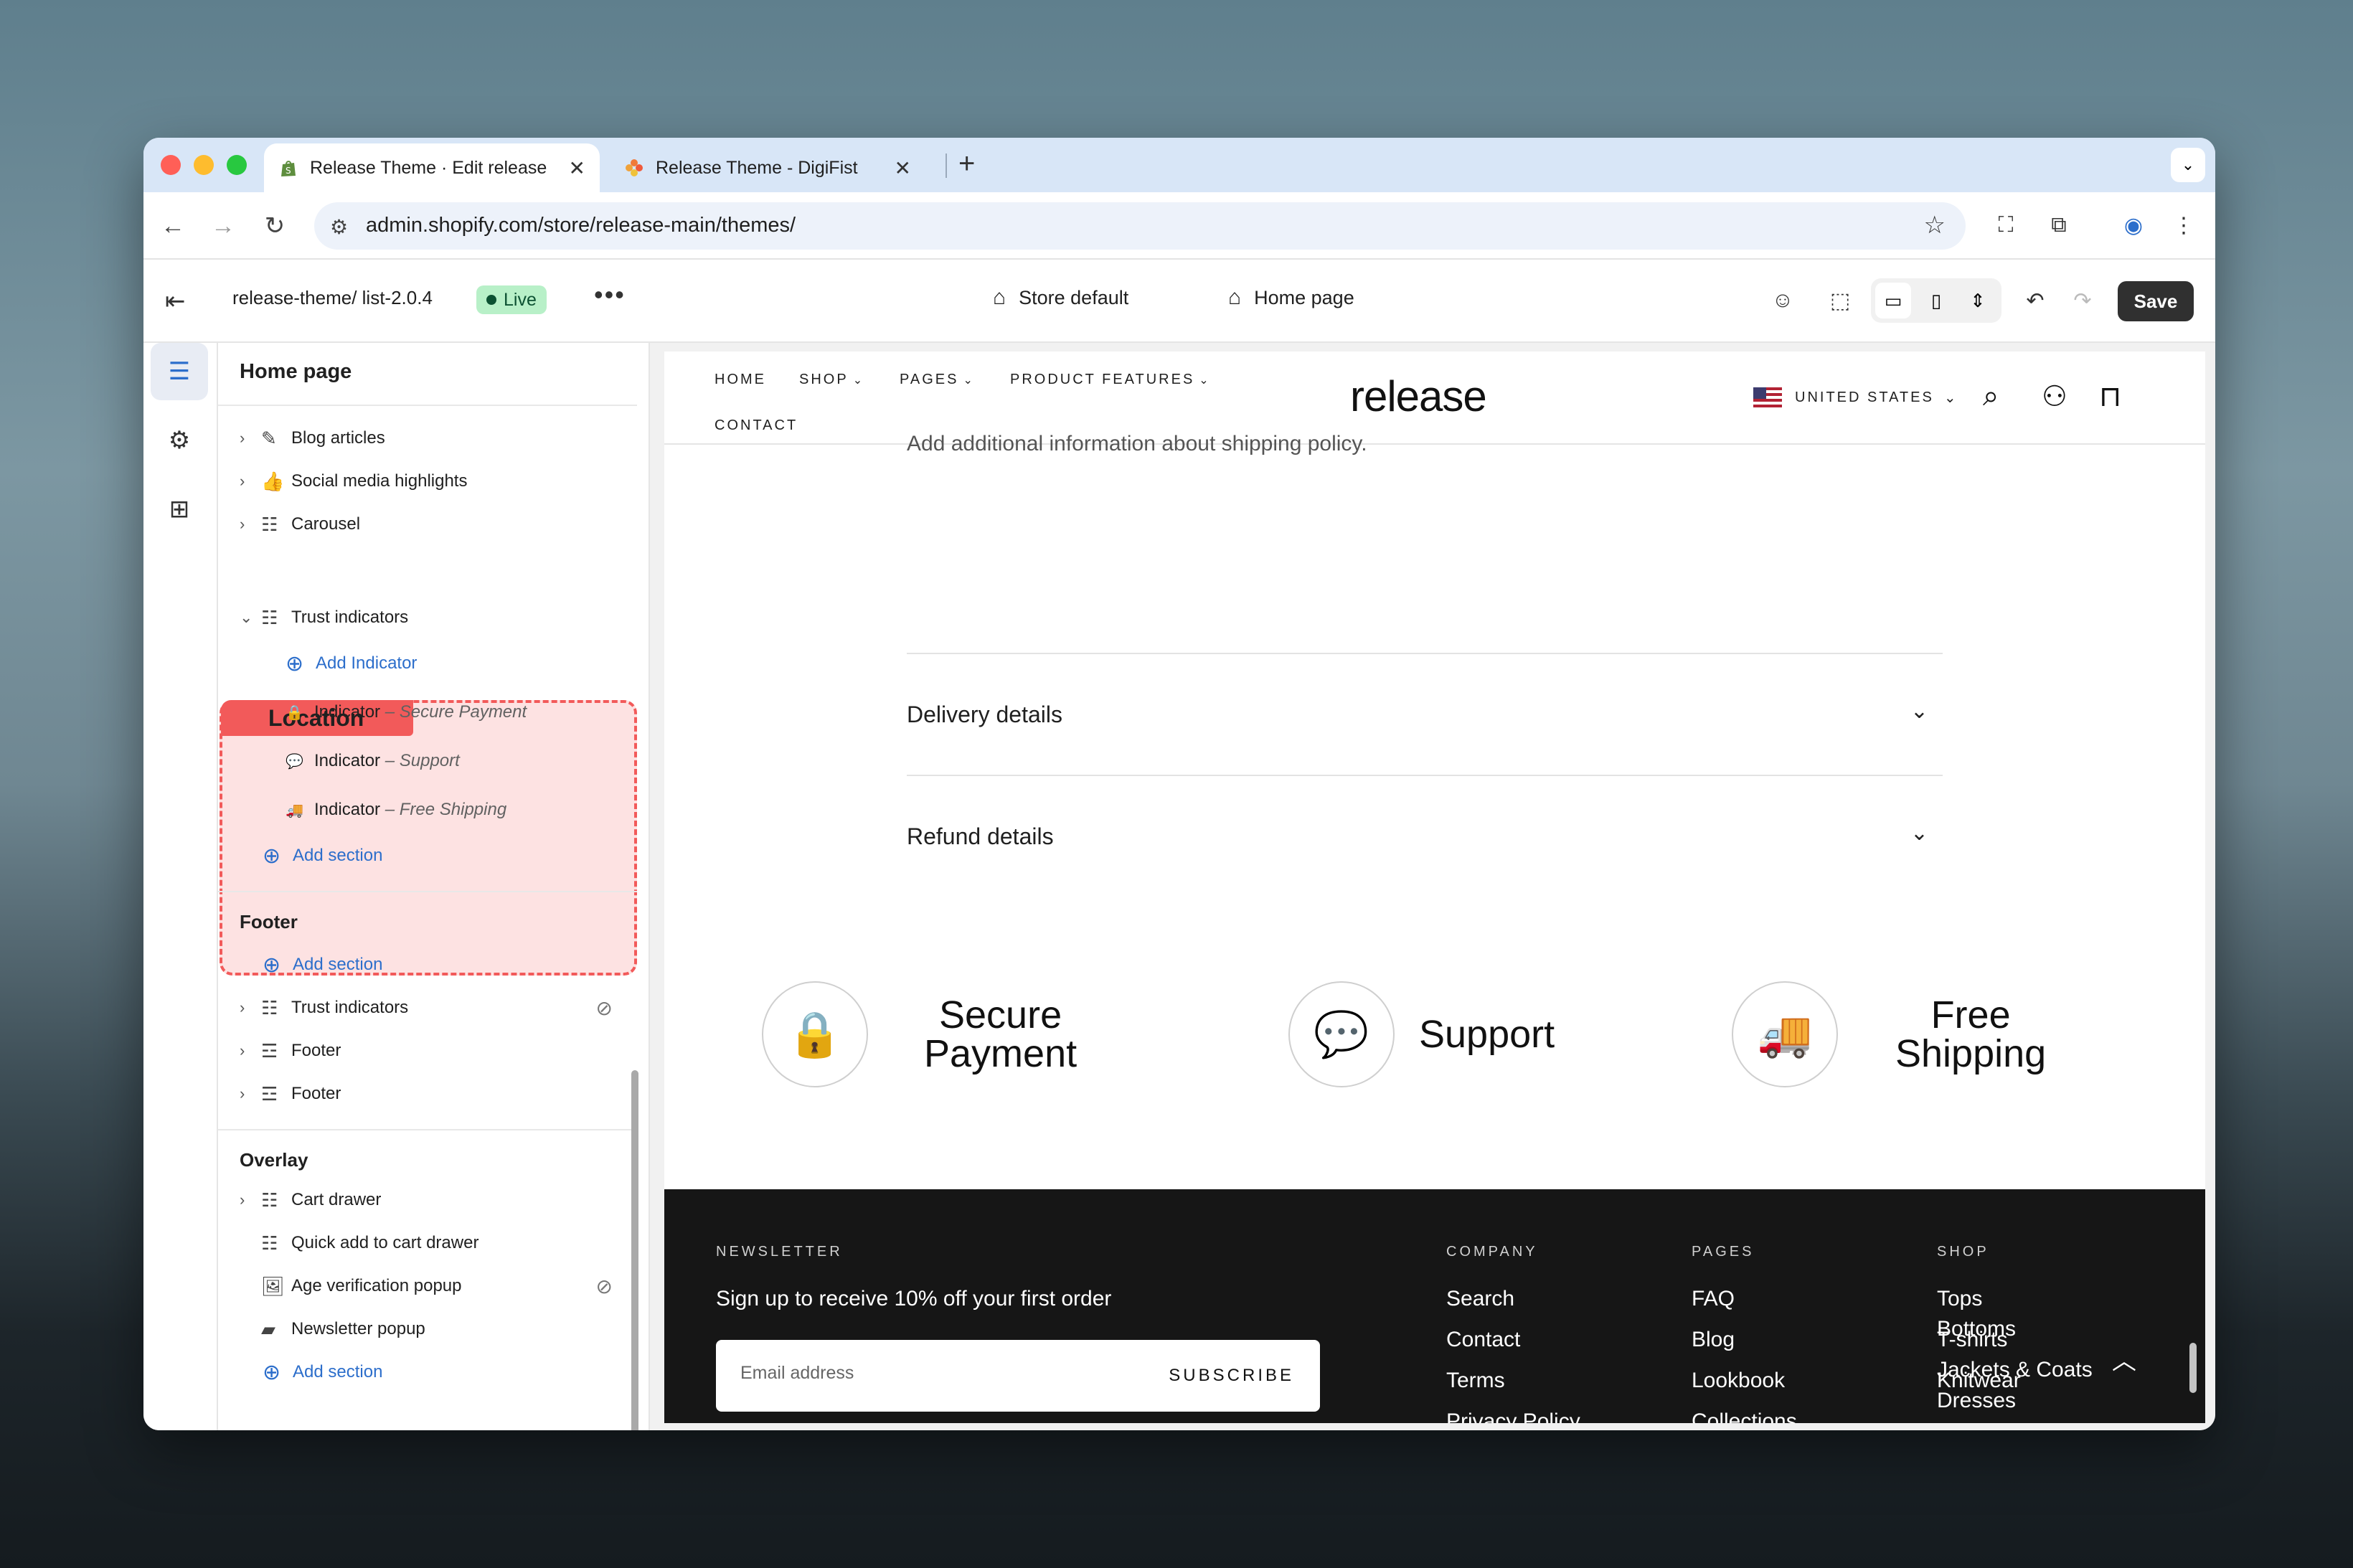 The image size is (2353, 1568). I want to click on subscribe-button: SUBSCRIBE, so click(1232, 1376).